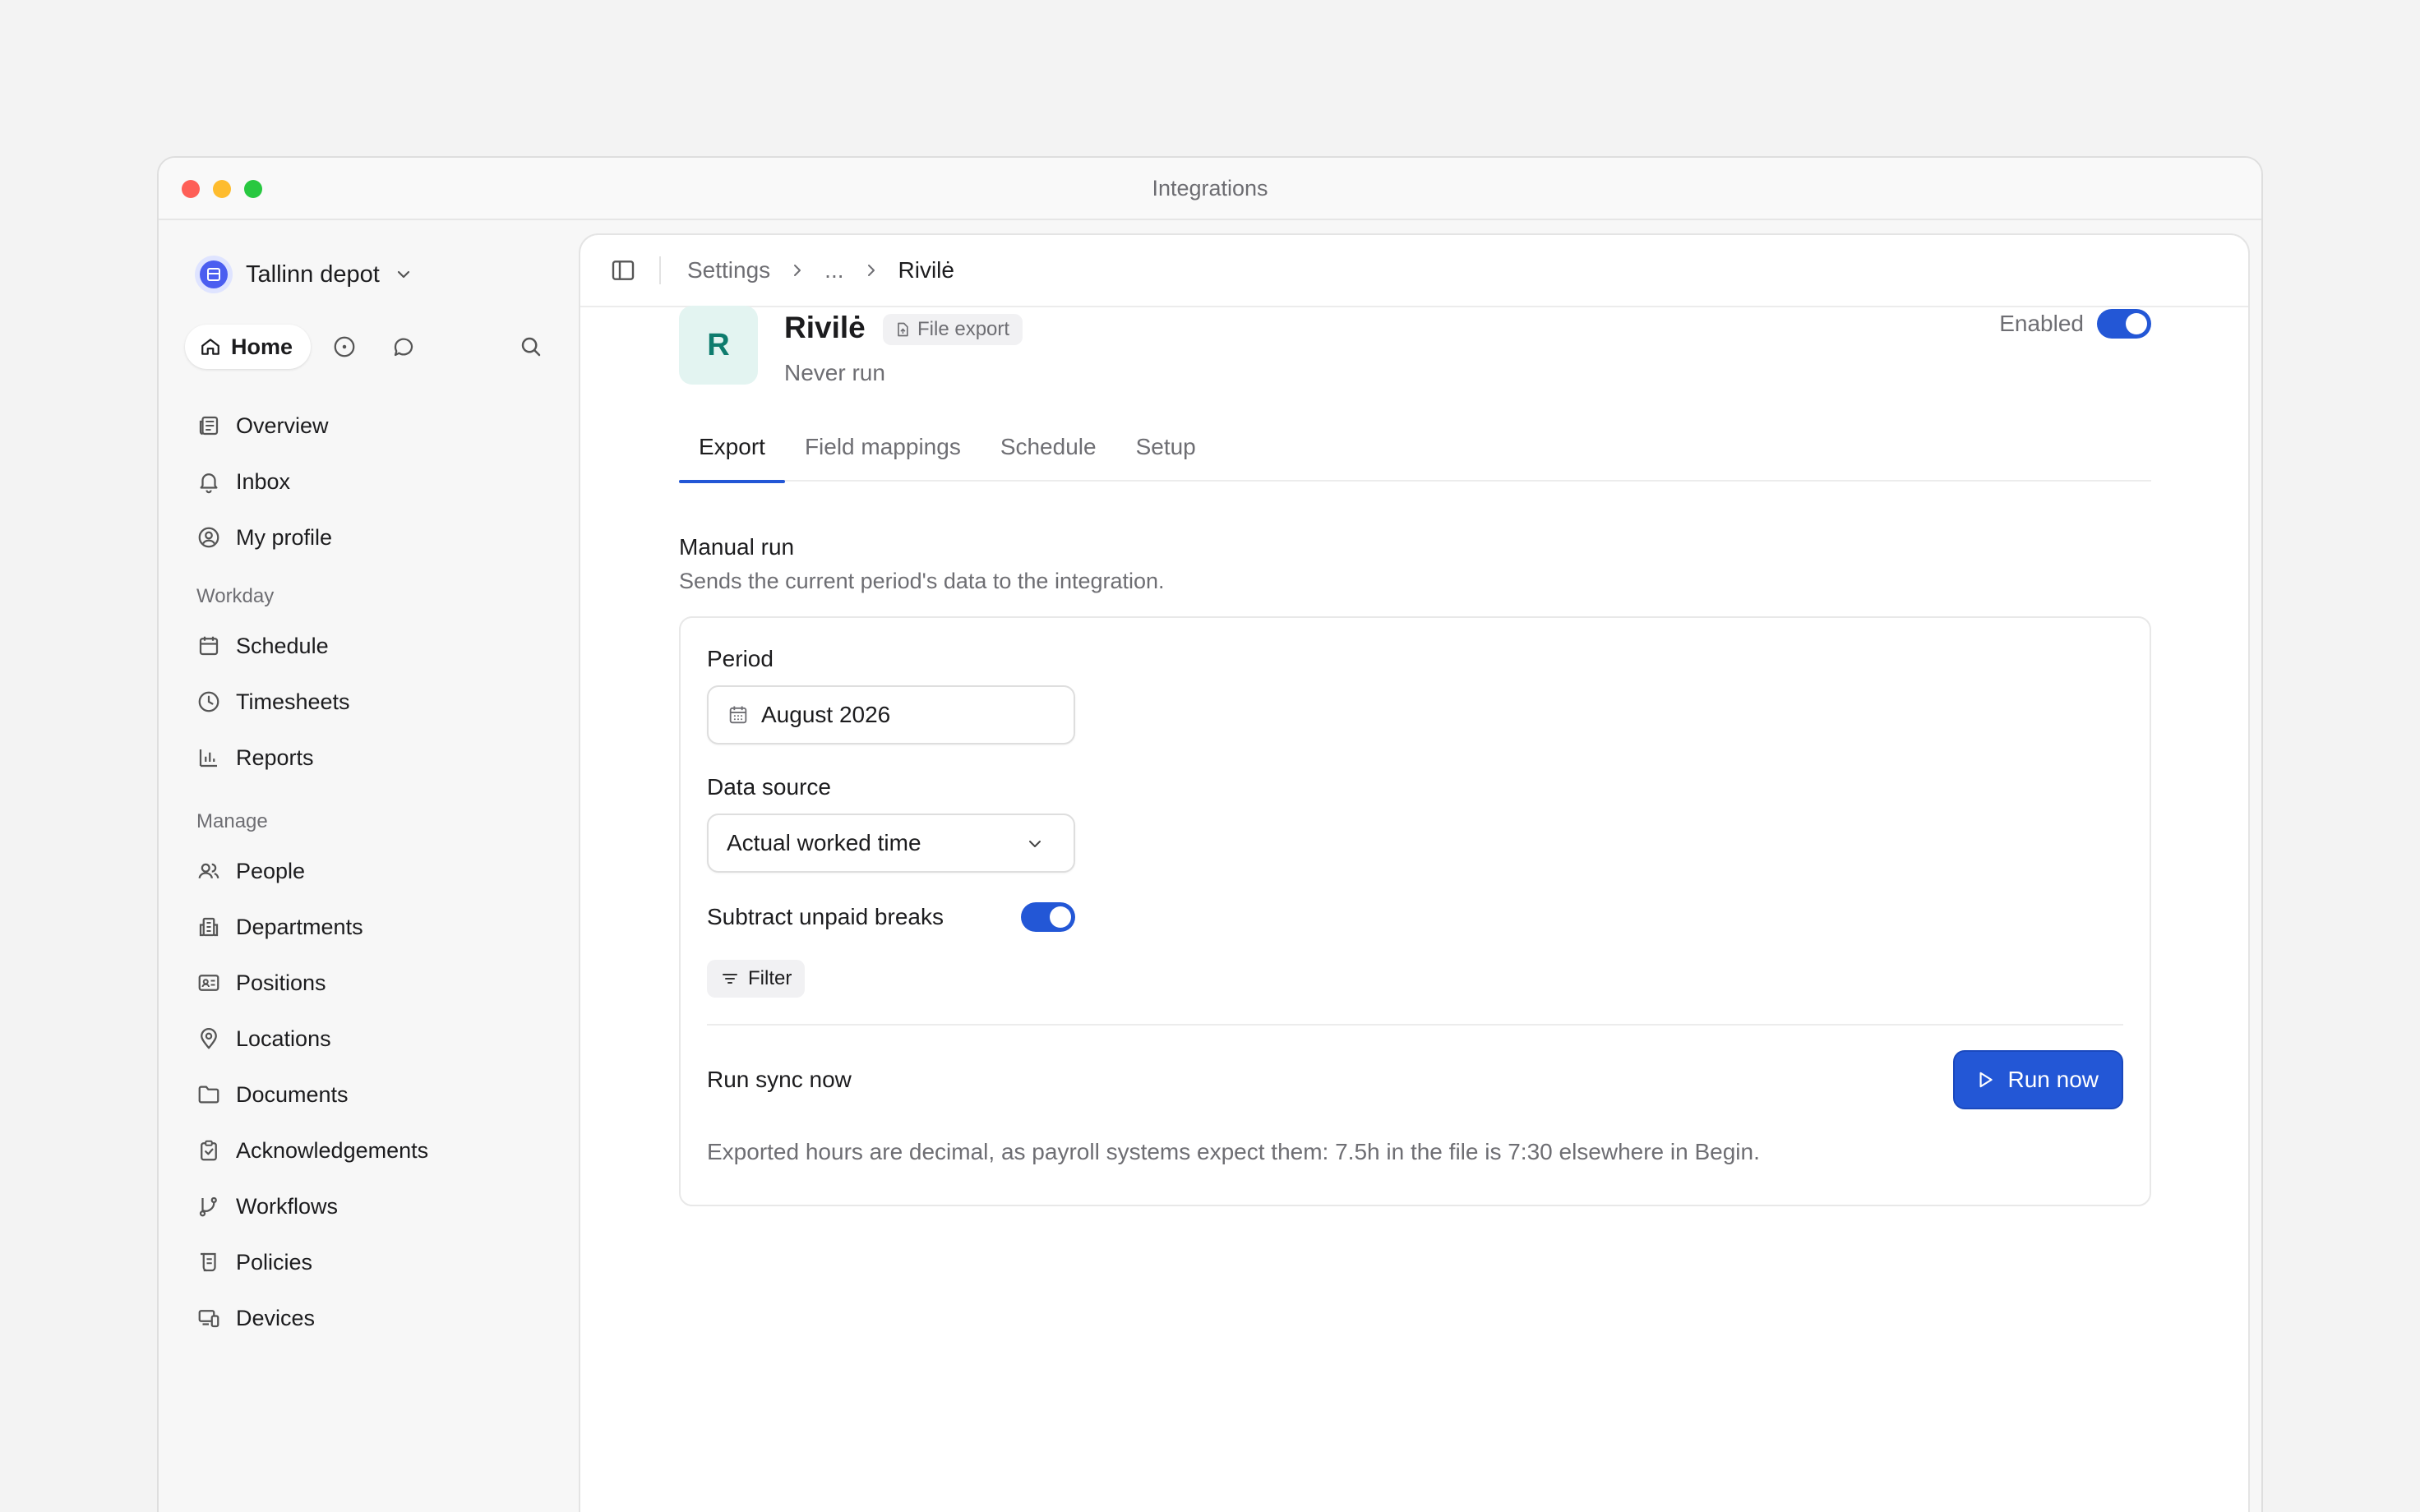  What do you see at coordinates (2041, 324) in the screenshot?
I see `enabled-label: Enabled` at bounding box center [2041, 324].